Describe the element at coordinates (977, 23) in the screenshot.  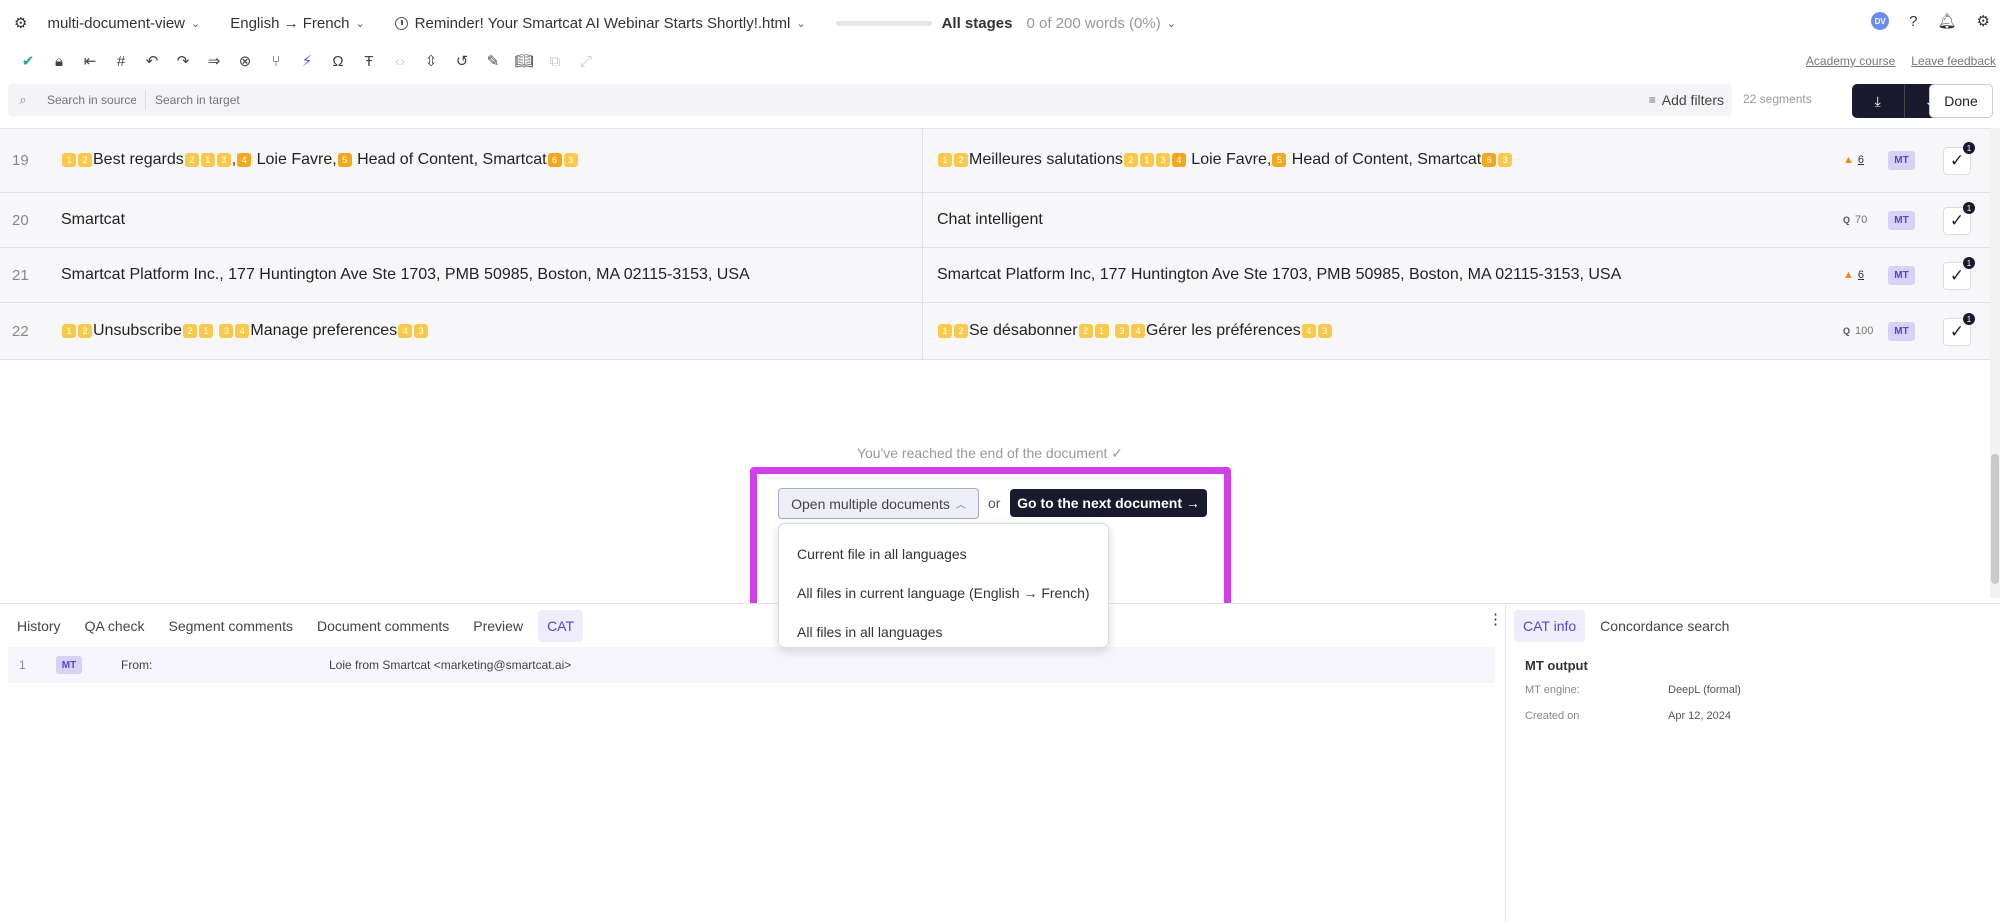
I see `stage-label: All stages` at that location.